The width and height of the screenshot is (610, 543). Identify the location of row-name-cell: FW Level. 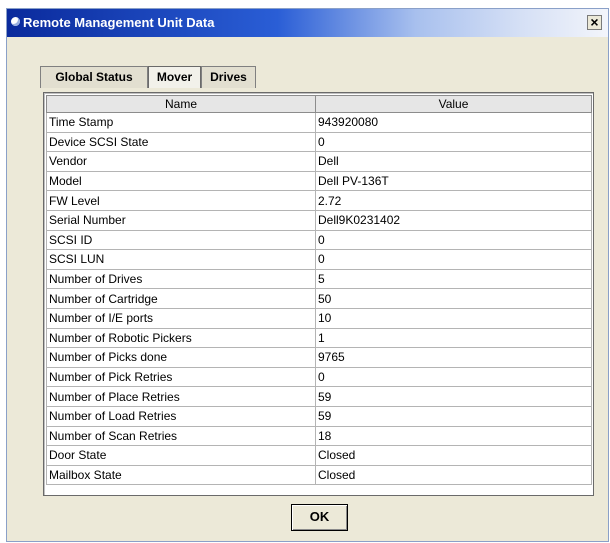
(181, 200).